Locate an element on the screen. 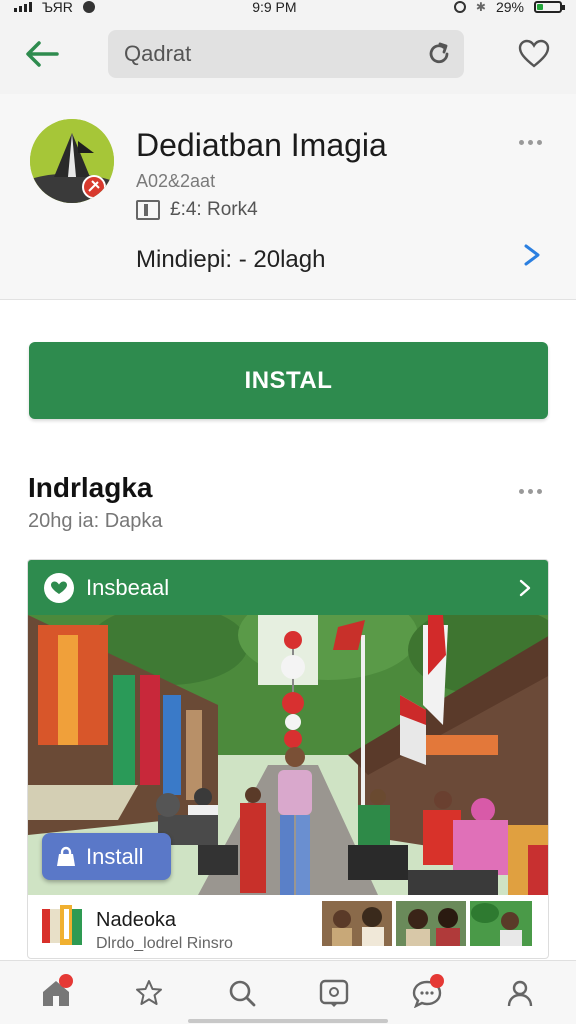 This screenshot has height=1024, width=576. install-overlay-button: Install is located at coordinates (106, 856).